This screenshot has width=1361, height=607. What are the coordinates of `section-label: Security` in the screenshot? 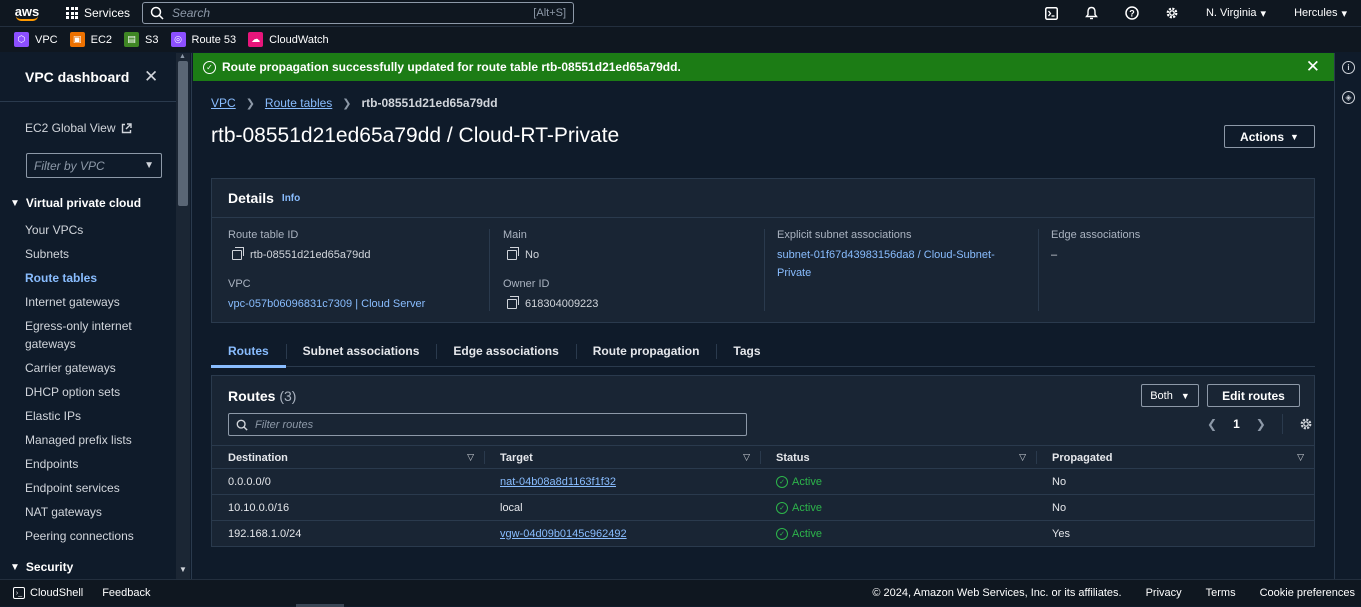 It's located at (49, 567).